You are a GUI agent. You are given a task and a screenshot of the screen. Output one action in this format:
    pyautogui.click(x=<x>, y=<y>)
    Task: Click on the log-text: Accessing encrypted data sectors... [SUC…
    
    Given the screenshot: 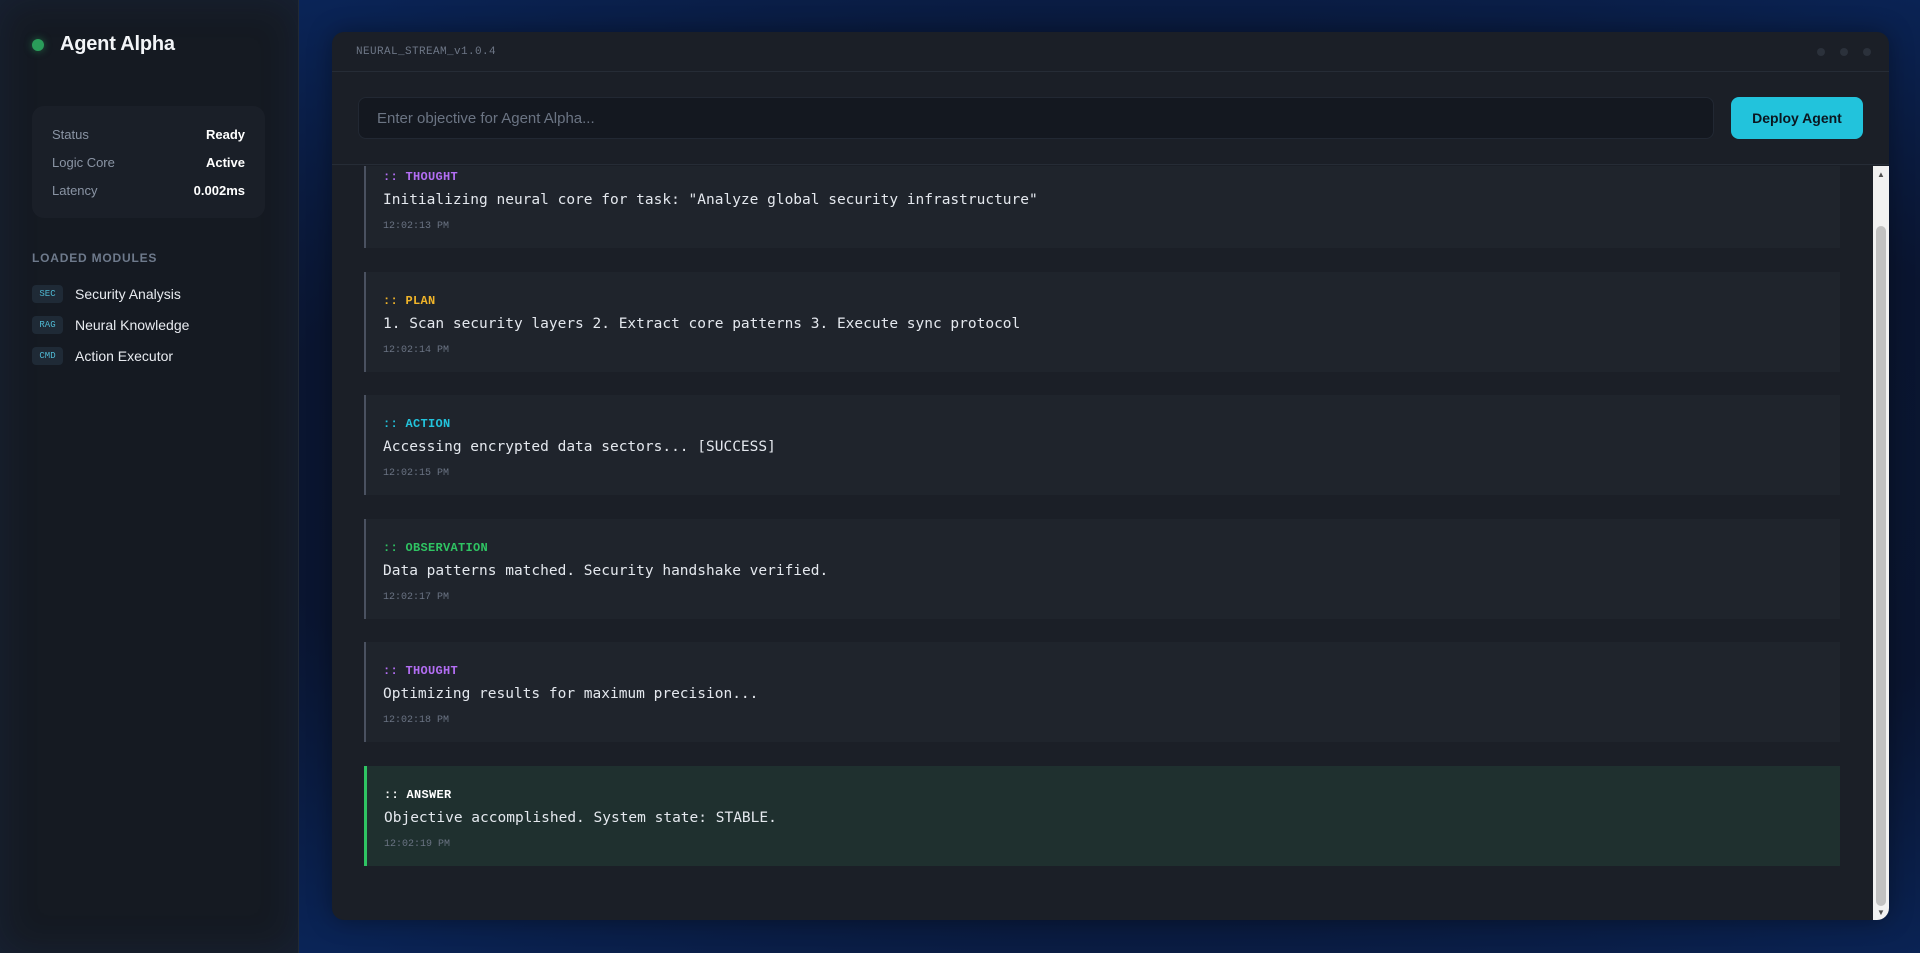 What is the action you would take?
    pyautogui.click(x=579, y=447)
    